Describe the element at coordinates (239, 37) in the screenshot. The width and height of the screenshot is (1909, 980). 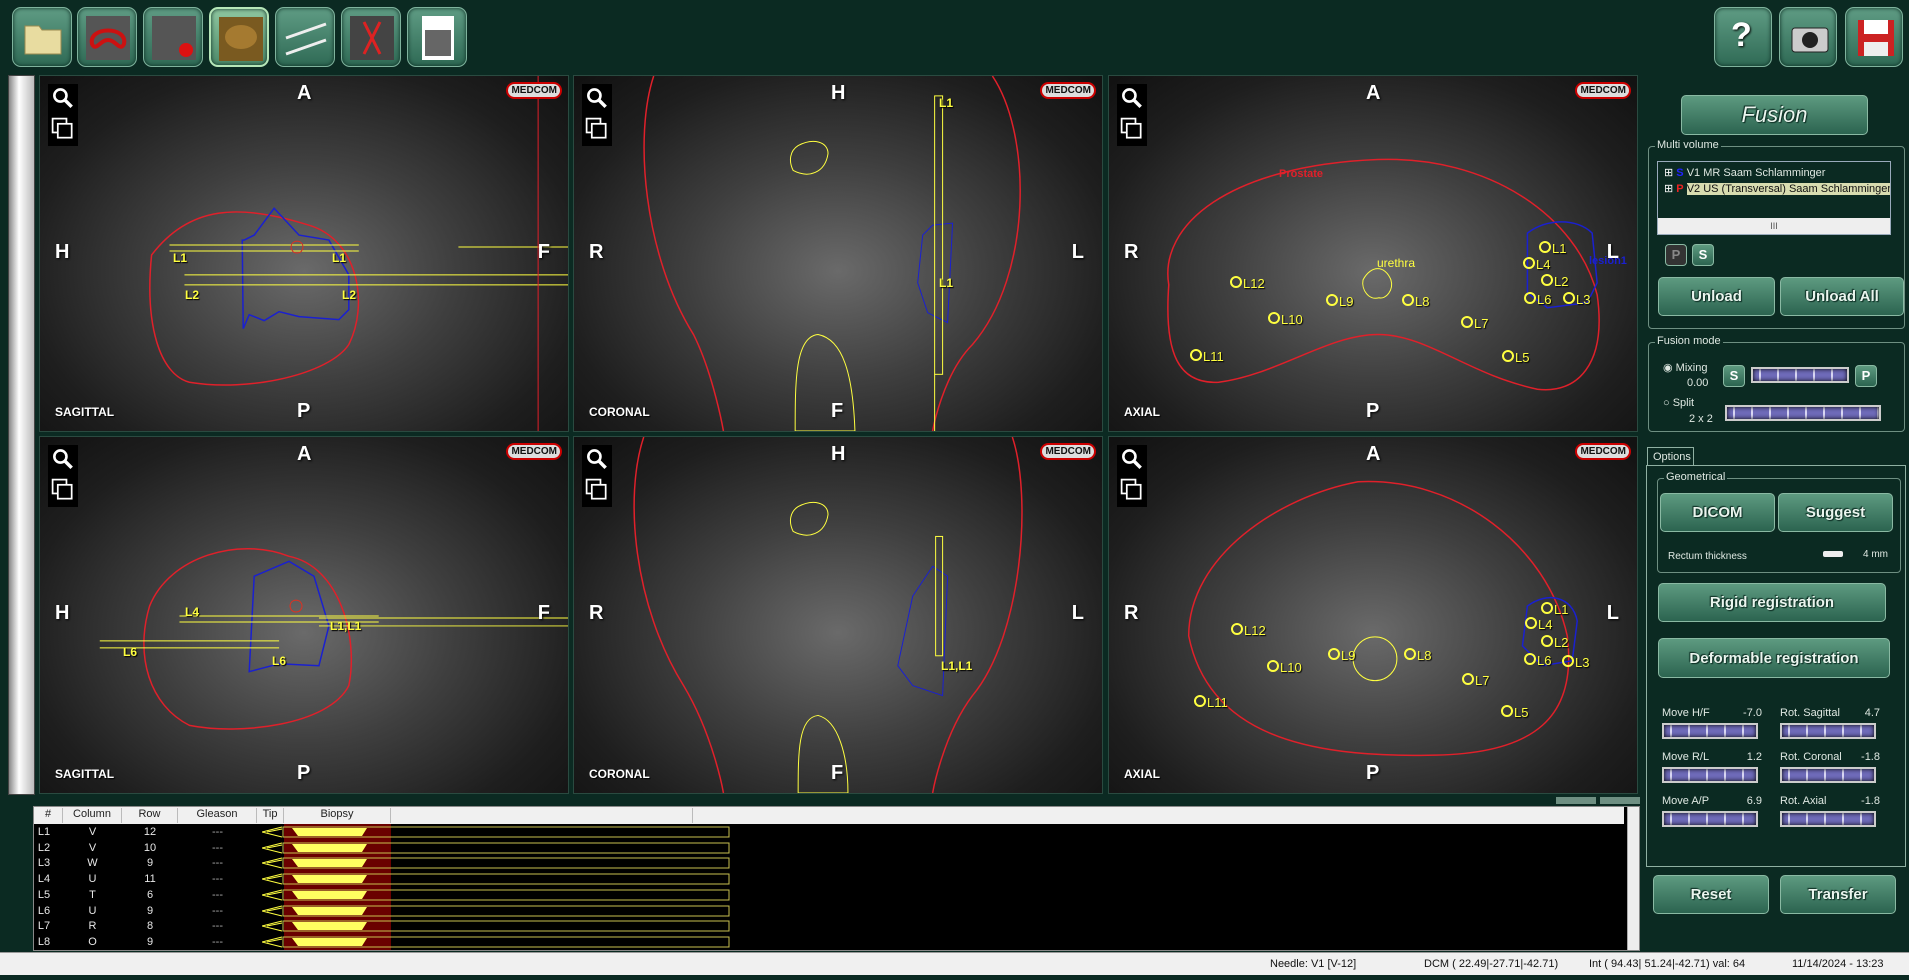
I see `fusion-button` at that location.